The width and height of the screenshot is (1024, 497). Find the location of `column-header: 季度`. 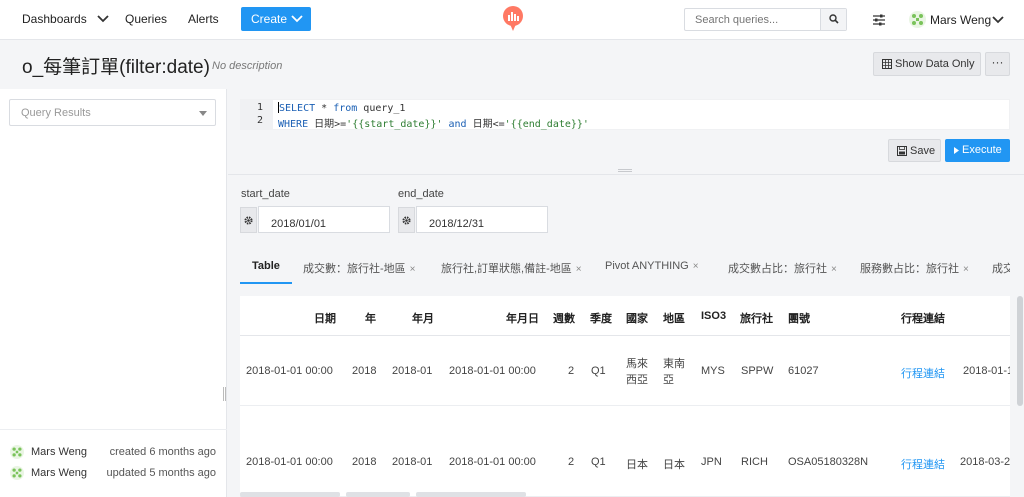

column-header: 季度 is located at coordinates (601, 318).